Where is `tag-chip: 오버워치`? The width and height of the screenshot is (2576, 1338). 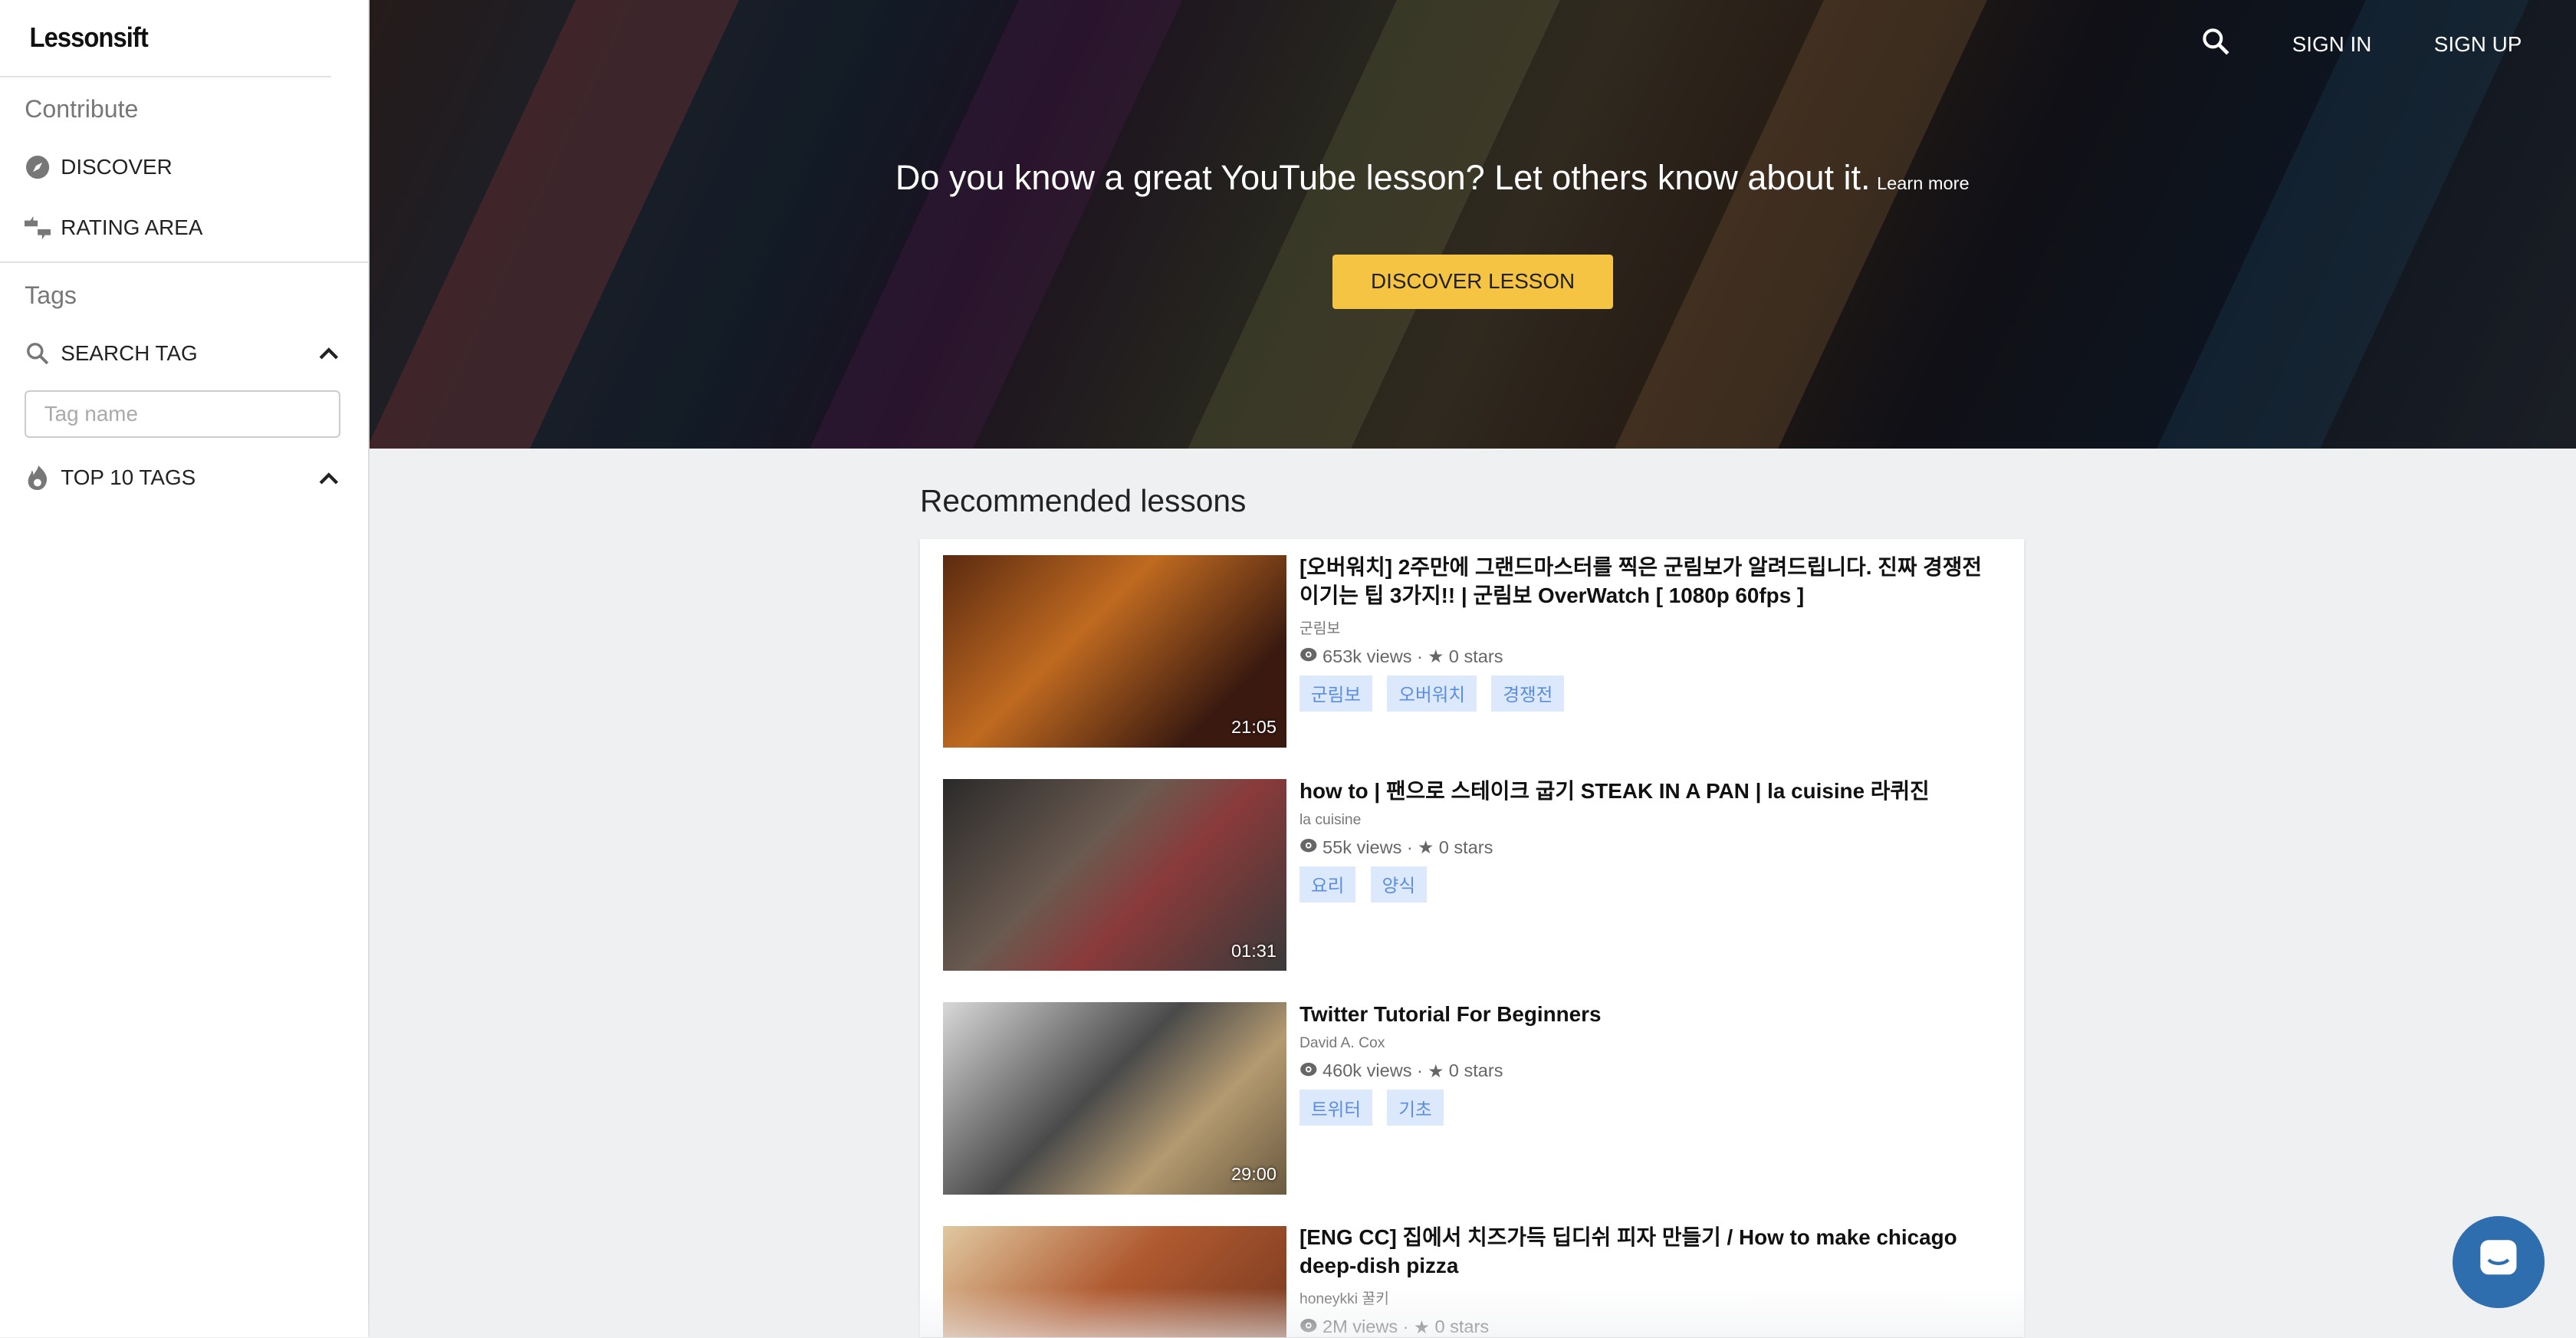 tag-chip: 오버워치 is located at coordinates (1432, 693).